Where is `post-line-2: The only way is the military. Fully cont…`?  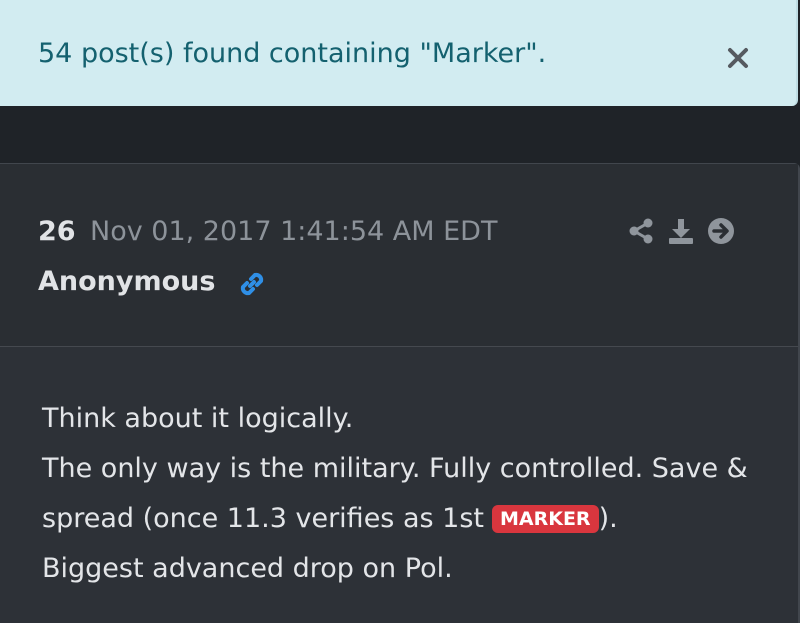 post-line-2: The only way is the military. Fully cont… is located at coordinates (395, 468).